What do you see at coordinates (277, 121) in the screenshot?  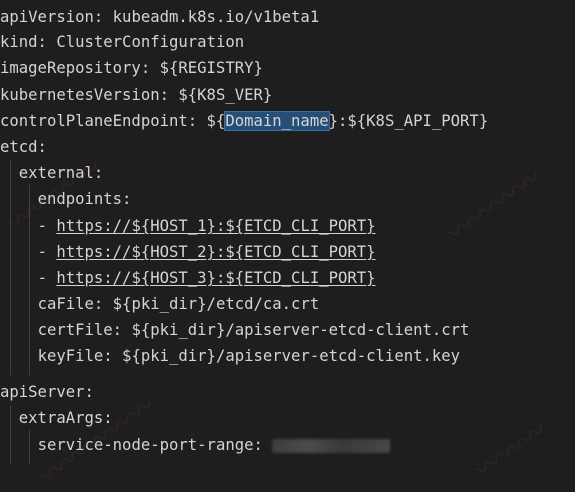 I see `text-selection: Domain_name` at bounding box center [277, 121].